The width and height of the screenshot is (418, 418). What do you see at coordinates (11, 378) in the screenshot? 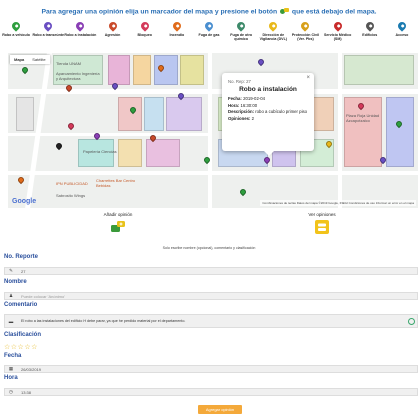
I see `time-label: Hora` at bounding box center [11, 378].